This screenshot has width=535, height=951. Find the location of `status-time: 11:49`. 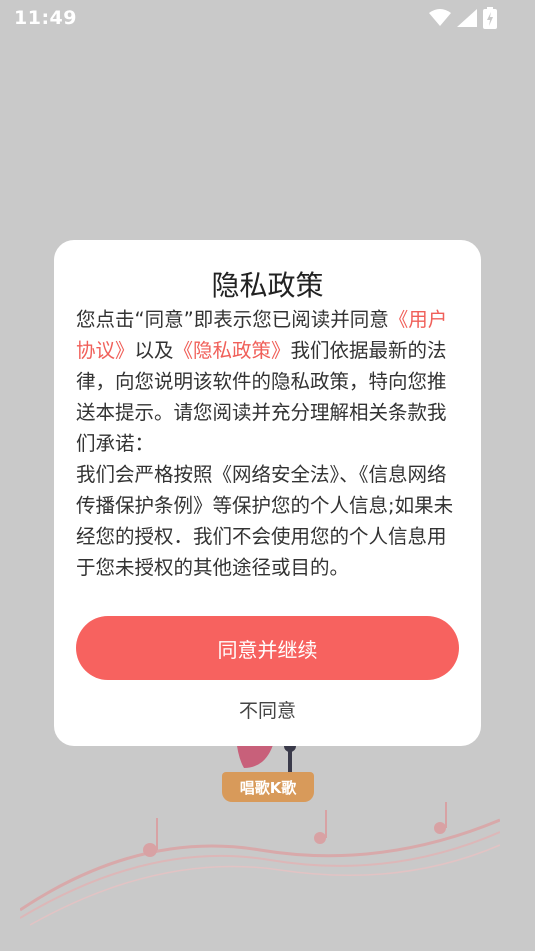

status-time: 11:49 is located at coordinates (45, 18).